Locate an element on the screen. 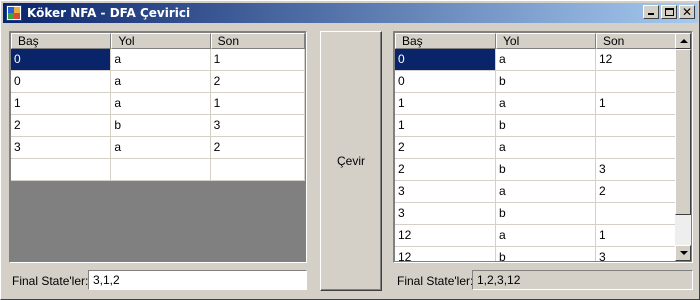  final-states-input: 3,1,2 is located at coordinates (197, 280).